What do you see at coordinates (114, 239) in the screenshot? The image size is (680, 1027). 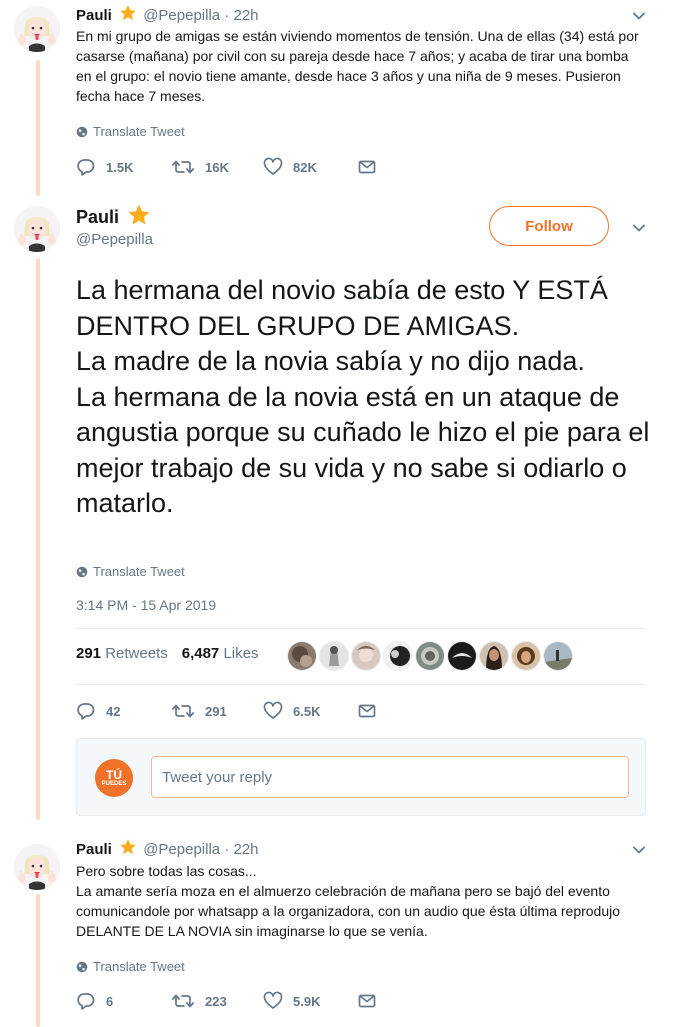 I see `handle: @Pepepilla` at bounding box center [114, 239].